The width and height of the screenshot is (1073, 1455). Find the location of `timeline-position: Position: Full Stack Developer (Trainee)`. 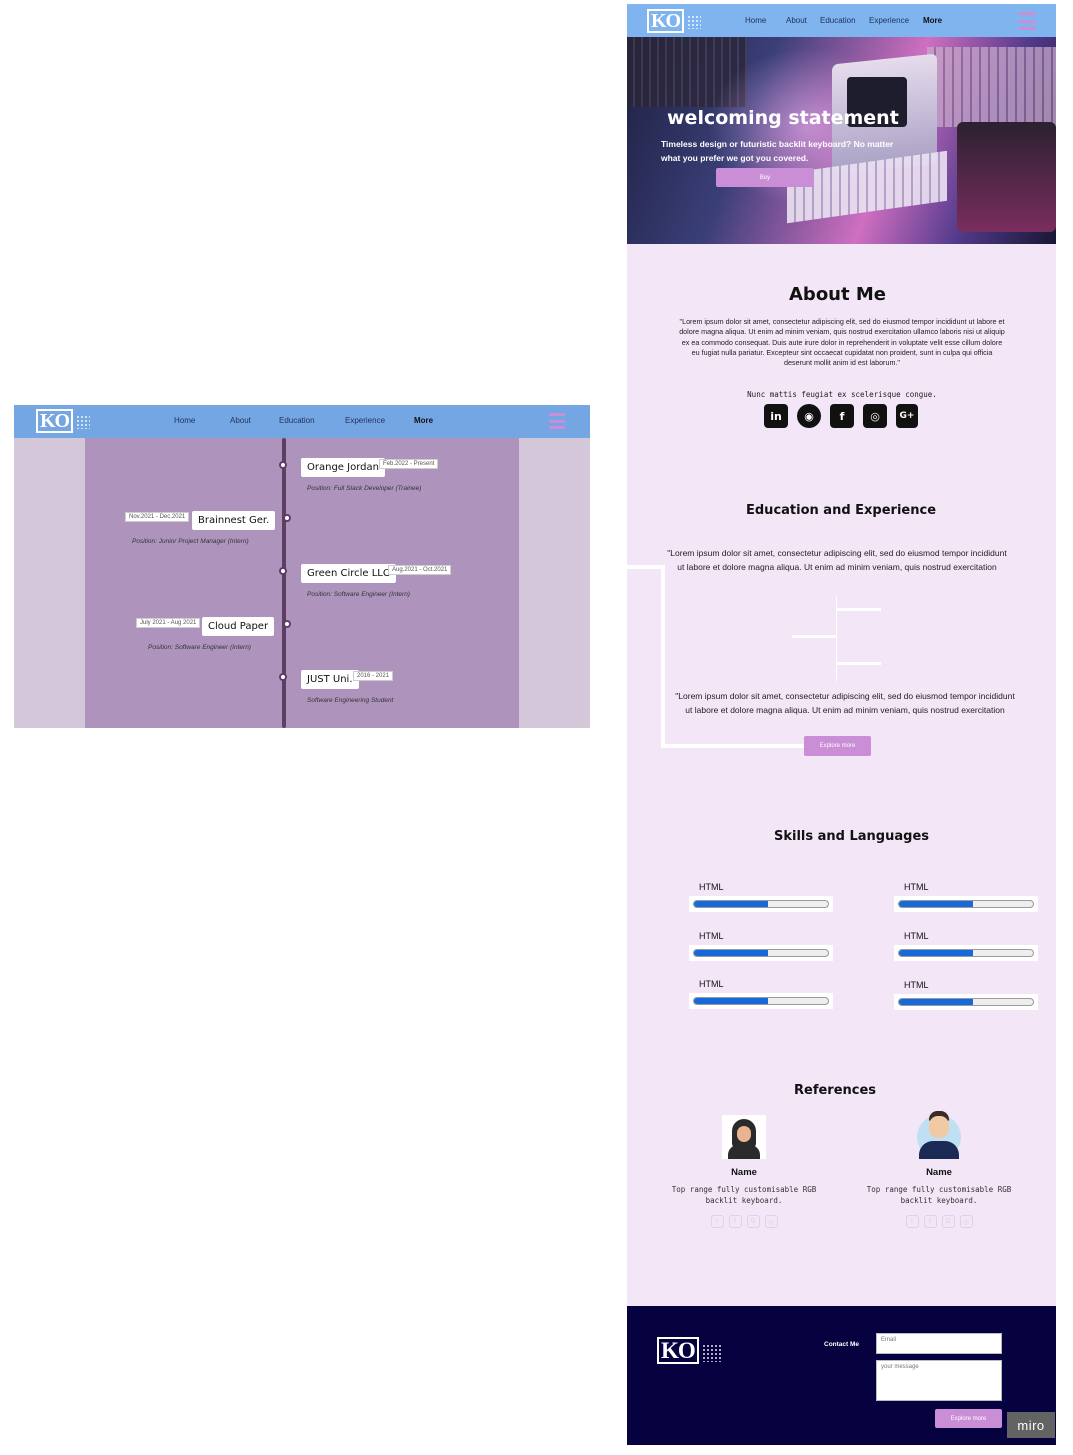

timeline-position: Position: Full Stack Developer (Trainee) is located at coordinates (364, 488).